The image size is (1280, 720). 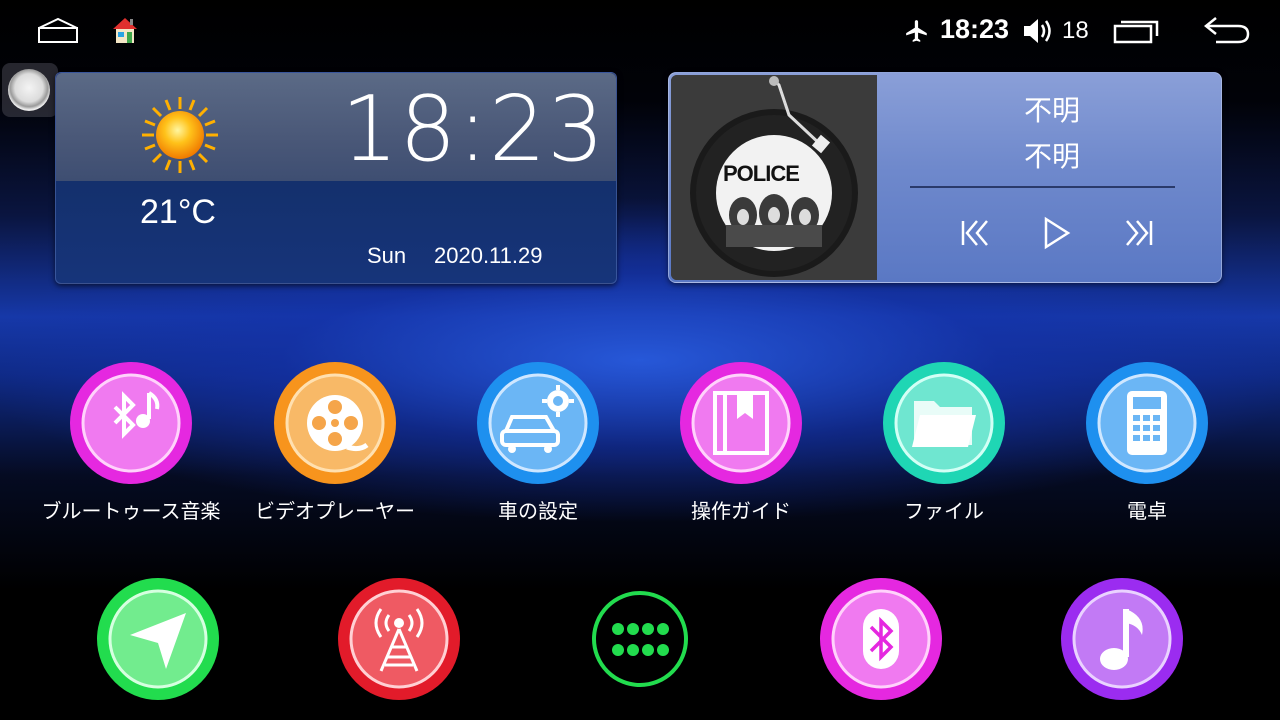 I want to click on album-art: POLICE, so click(x=774, y=177).